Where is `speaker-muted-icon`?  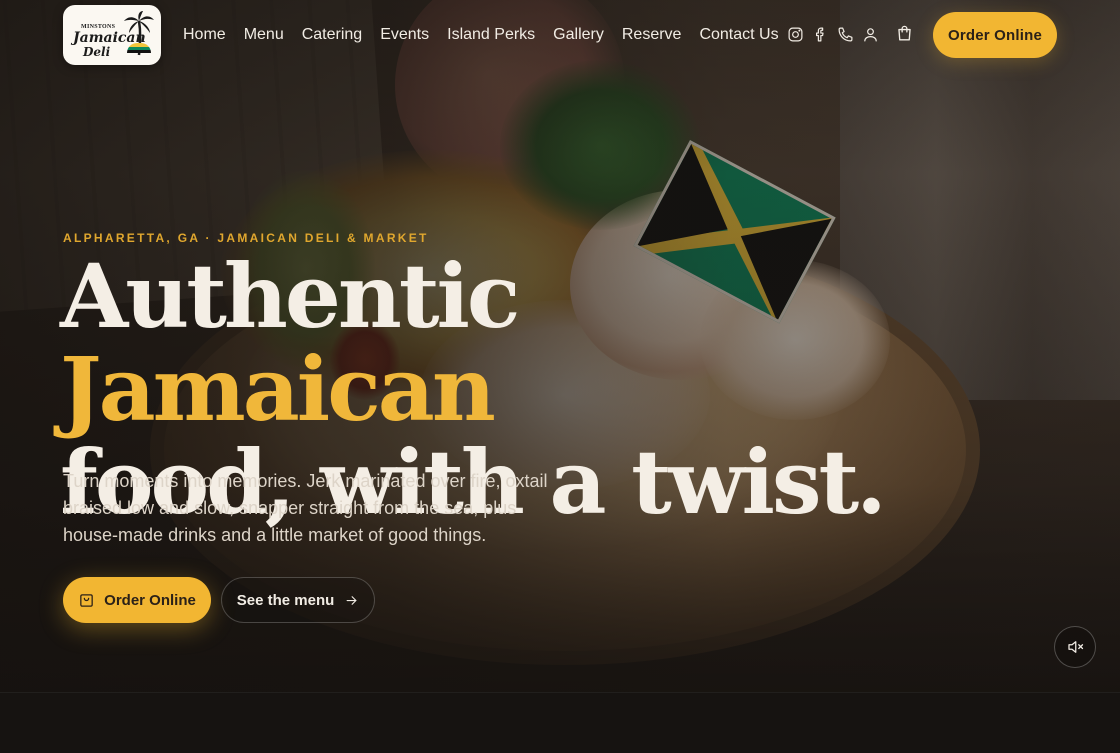 speaker-muted-icon is located at coordinates (1076, 647).